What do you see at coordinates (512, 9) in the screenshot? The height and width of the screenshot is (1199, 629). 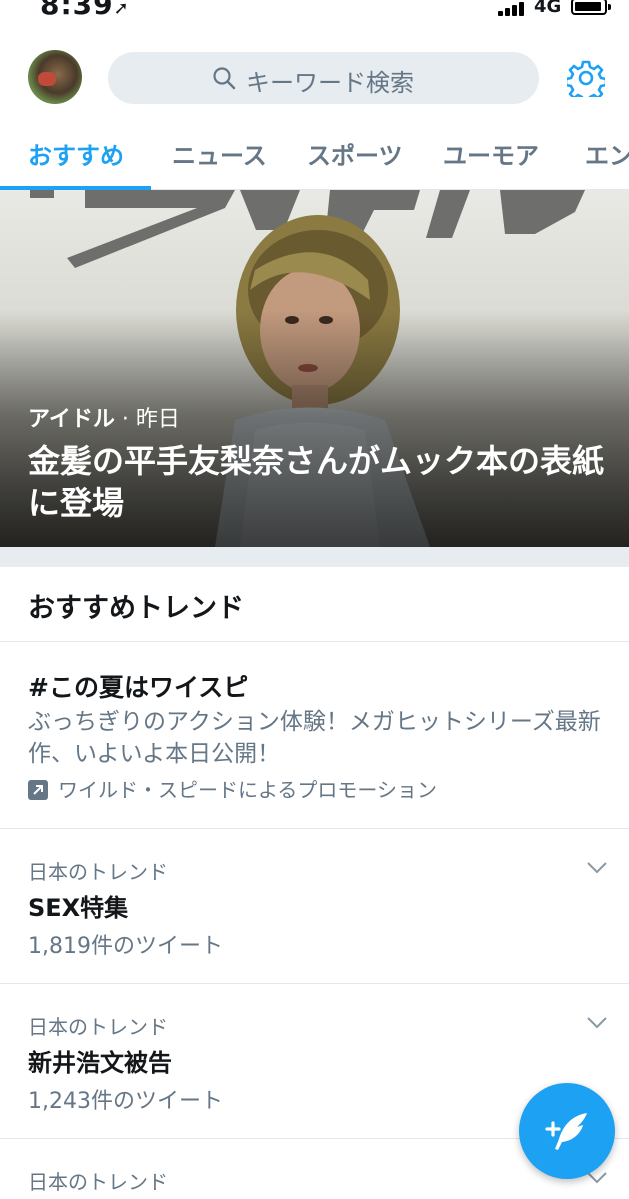 I see `signal-icon` at bounding box center [512, 9].